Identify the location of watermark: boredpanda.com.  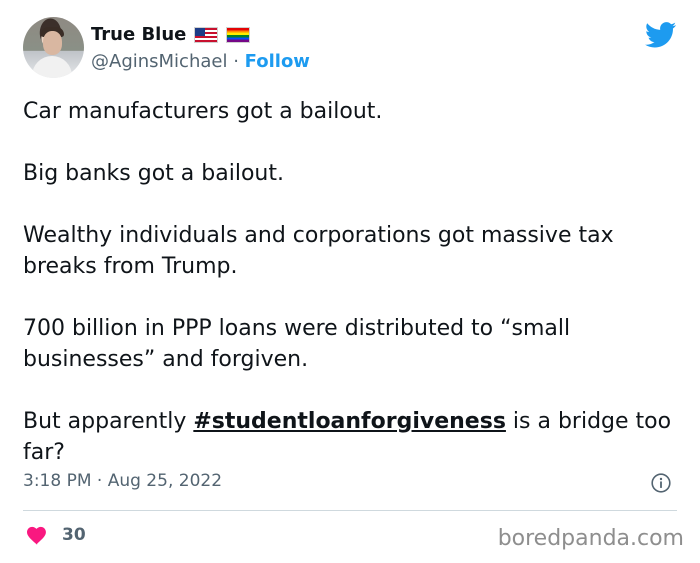
(590, 538).